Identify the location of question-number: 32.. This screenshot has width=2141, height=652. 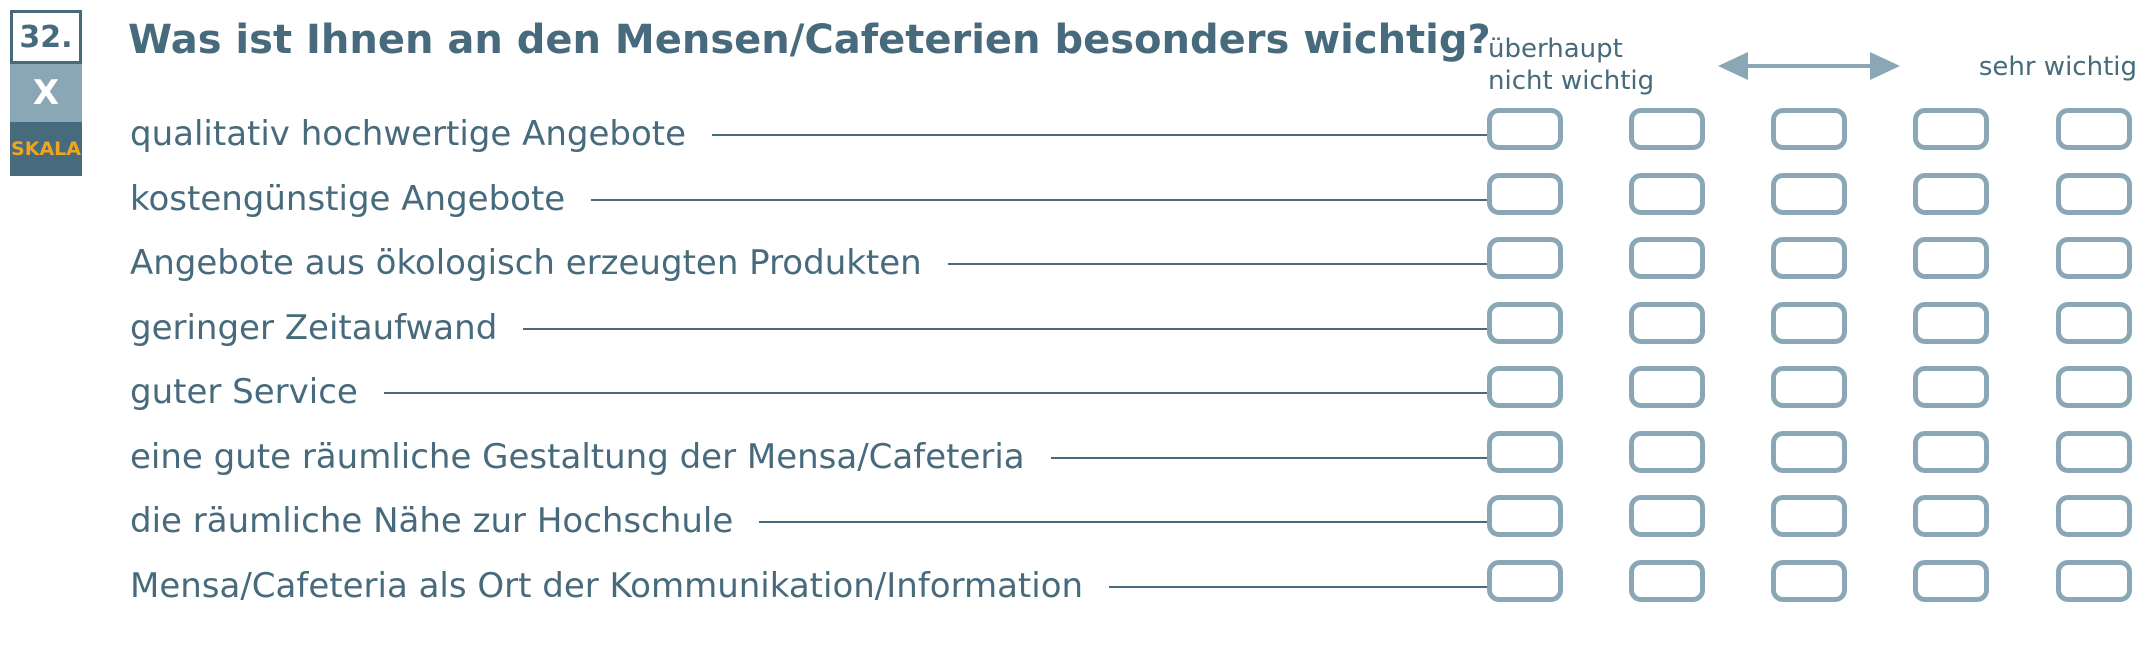
(46, 37).